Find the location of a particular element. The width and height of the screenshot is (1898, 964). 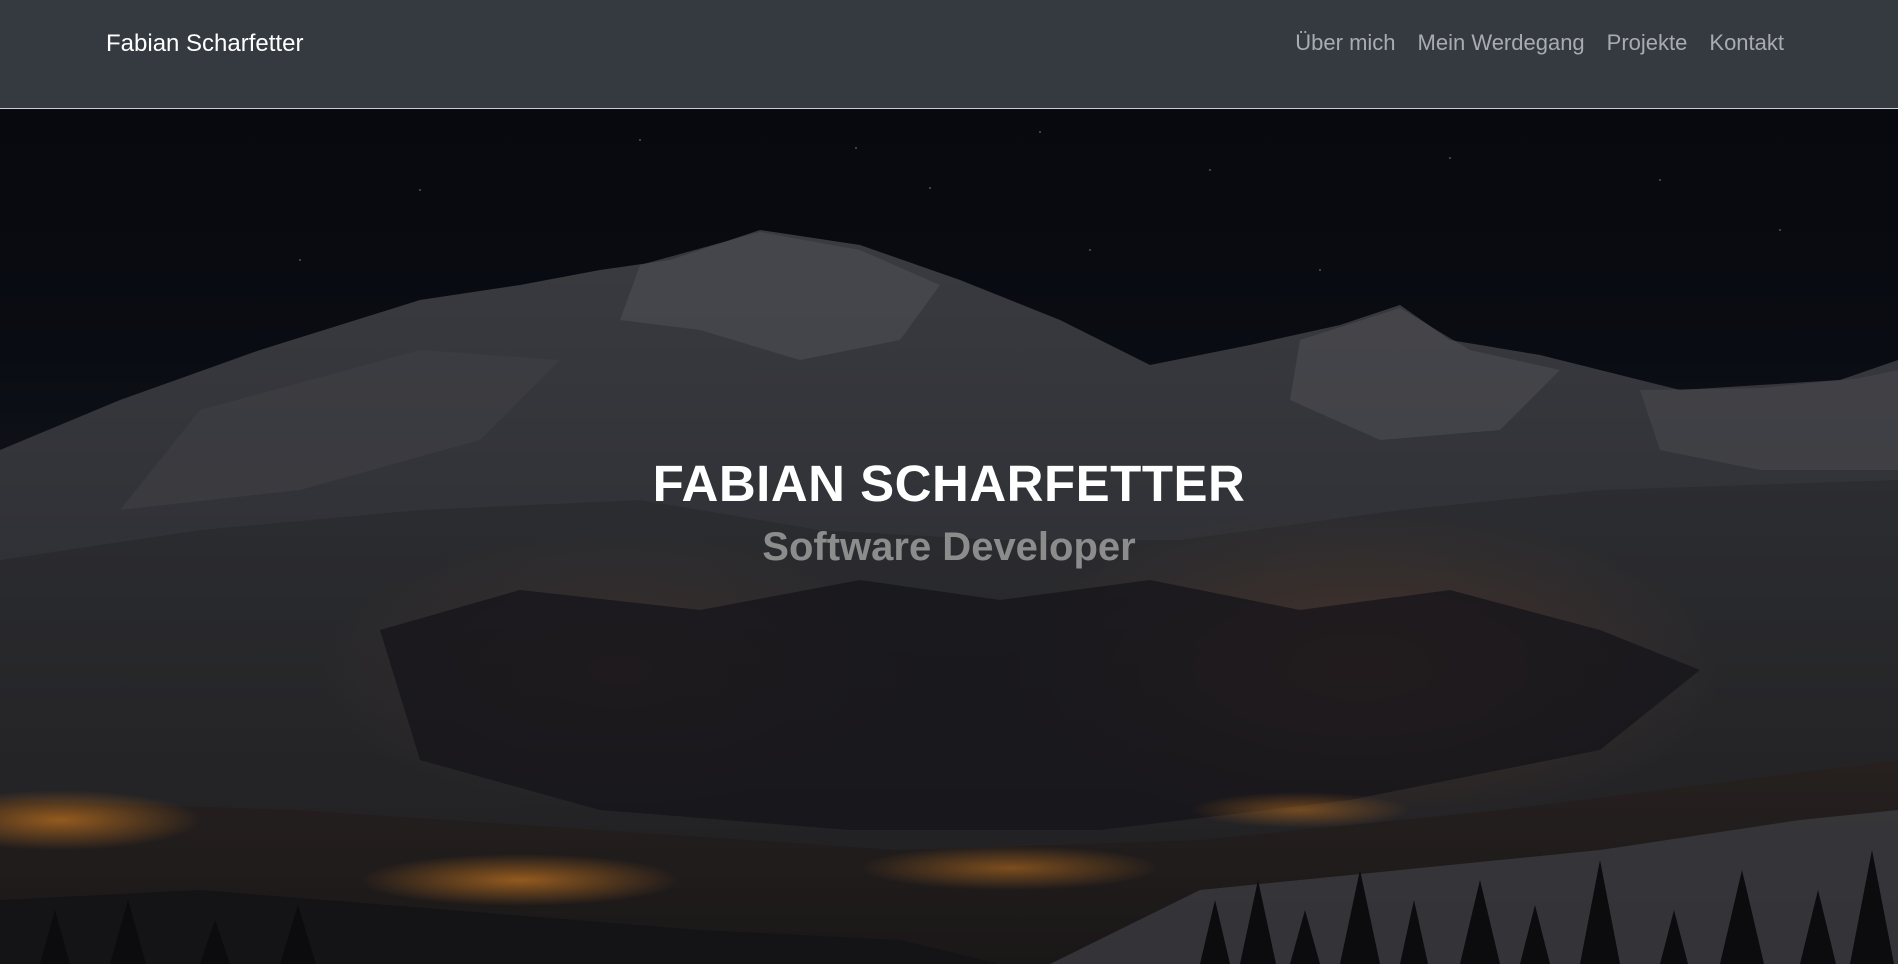

nav-item-werdegang: Mein Werdegang is located at coordinates (1501, 43).